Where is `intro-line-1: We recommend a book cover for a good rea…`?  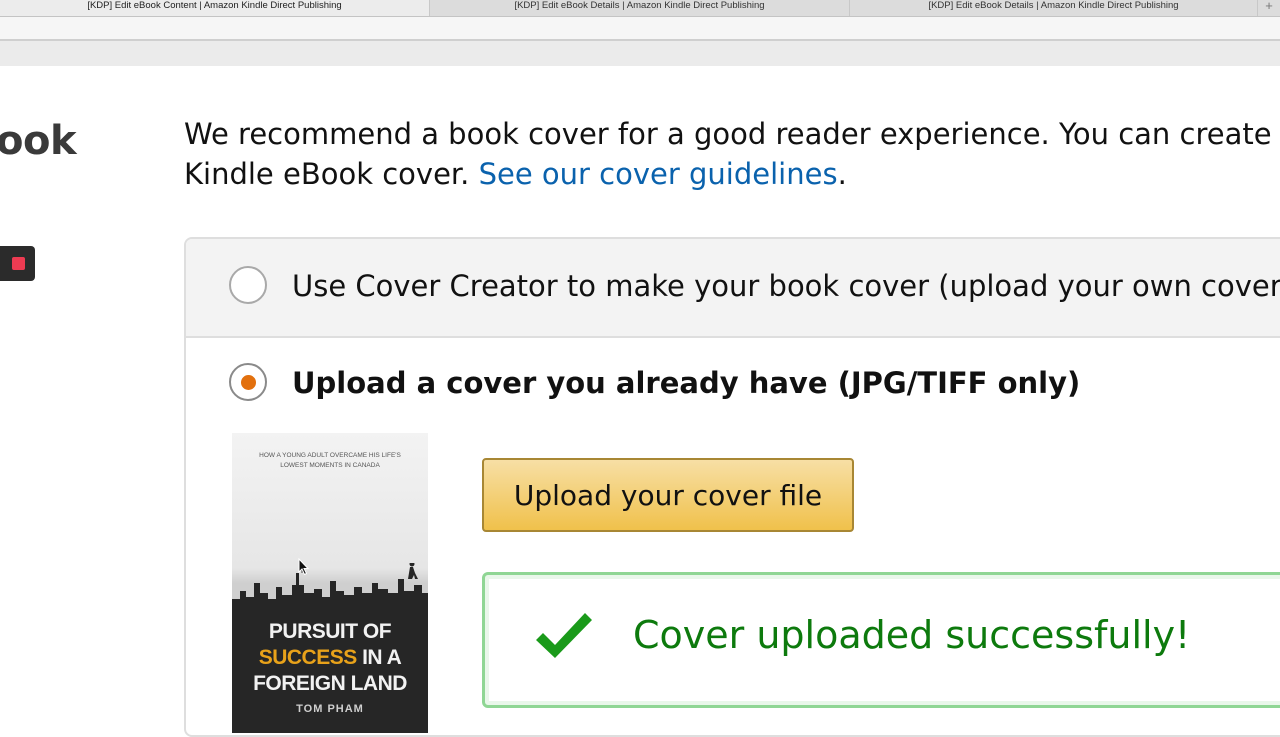
intro-line-1: We recommend a book cover for a good rea… is located at coordinates (732, 134).